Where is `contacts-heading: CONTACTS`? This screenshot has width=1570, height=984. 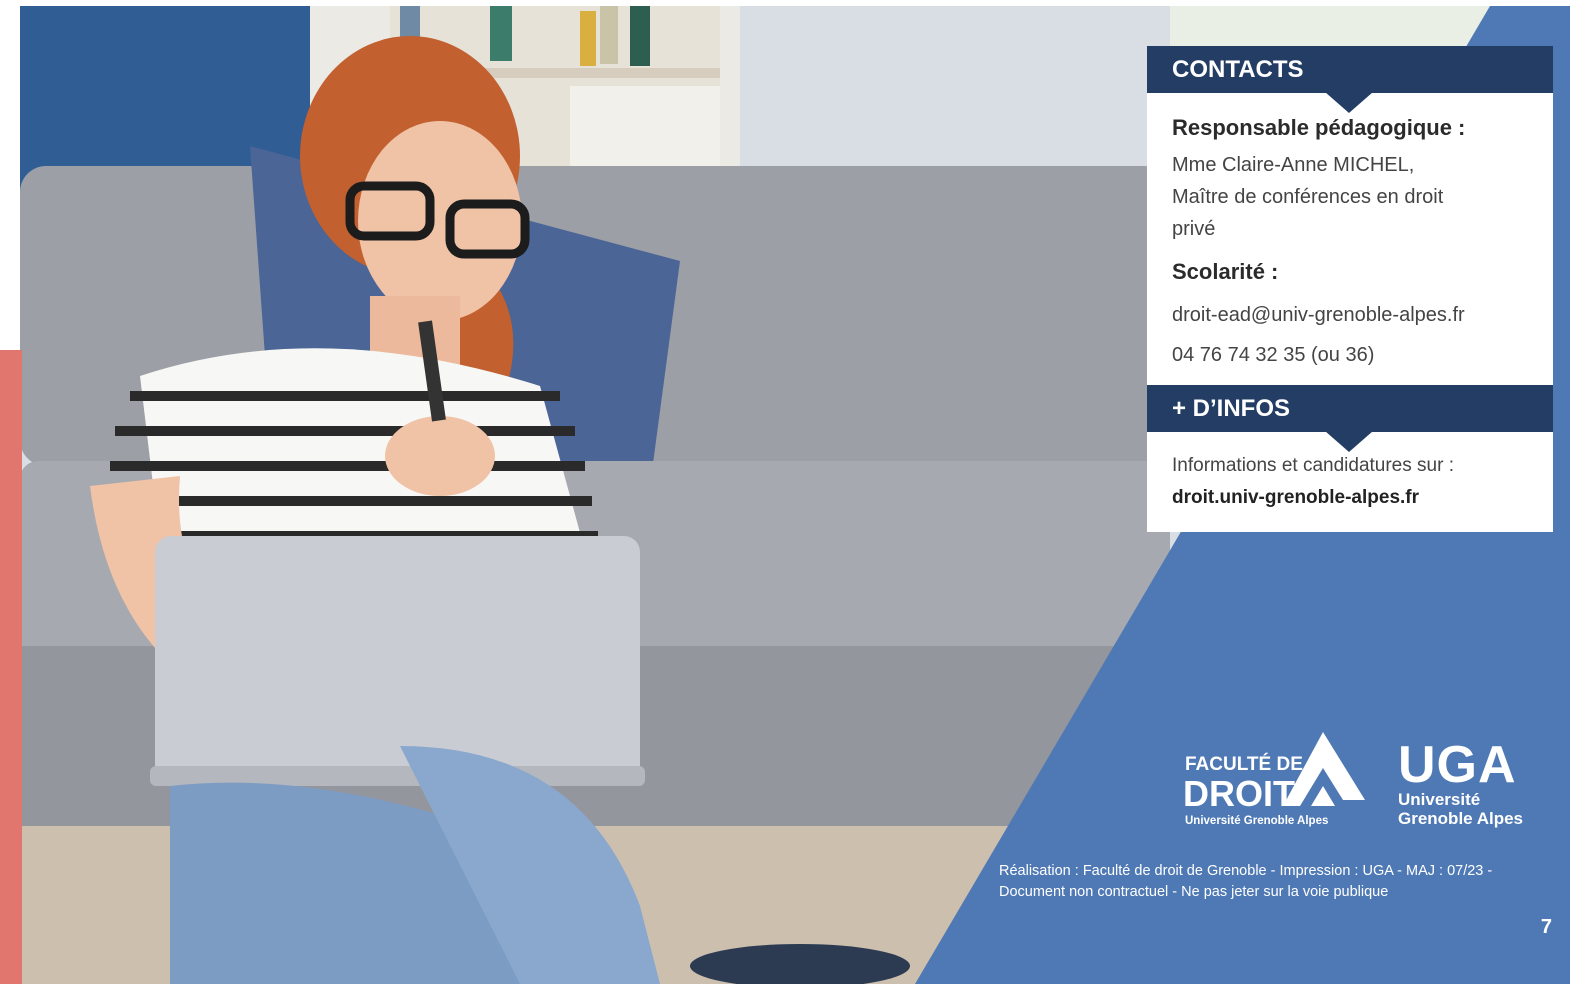
contacts-heading: CONTACTS is located at coordinates (1350, 79).